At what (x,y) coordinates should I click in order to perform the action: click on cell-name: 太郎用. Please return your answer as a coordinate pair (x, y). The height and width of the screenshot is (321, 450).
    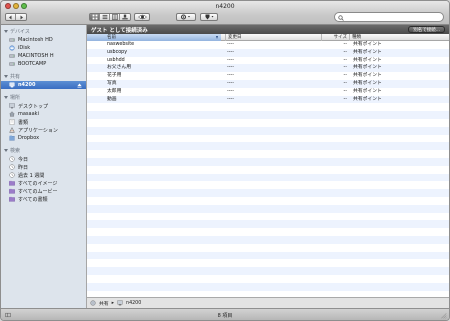
    Looking at the image, I should click on (114, 91).